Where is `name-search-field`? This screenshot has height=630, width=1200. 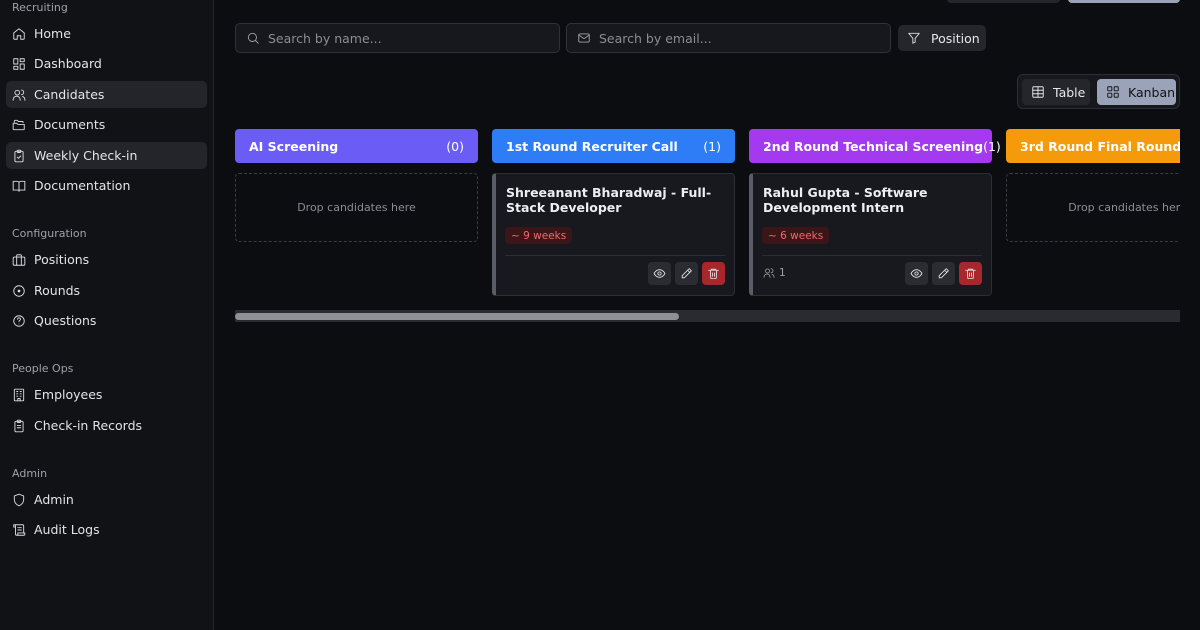
name-search-field is located at coordinates (397, 38).